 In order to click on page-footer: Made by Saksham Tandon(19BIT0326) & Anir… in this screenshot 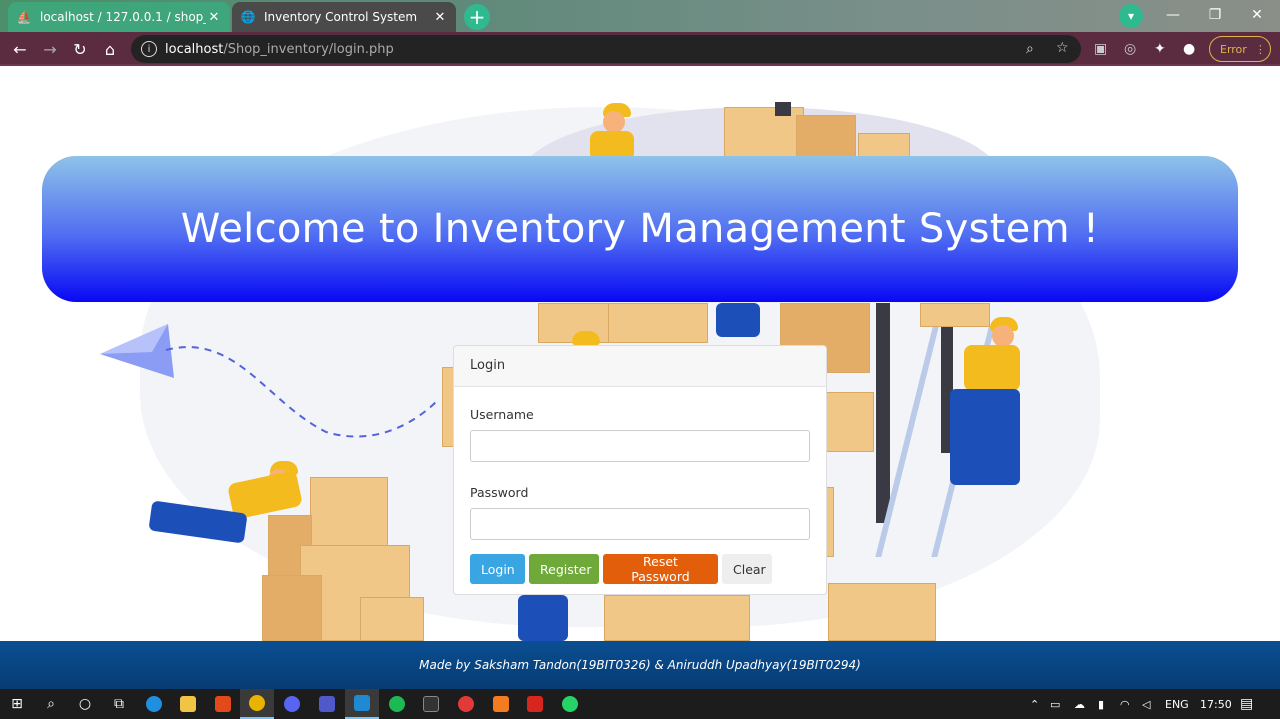, I will do `click(640, 665)`.